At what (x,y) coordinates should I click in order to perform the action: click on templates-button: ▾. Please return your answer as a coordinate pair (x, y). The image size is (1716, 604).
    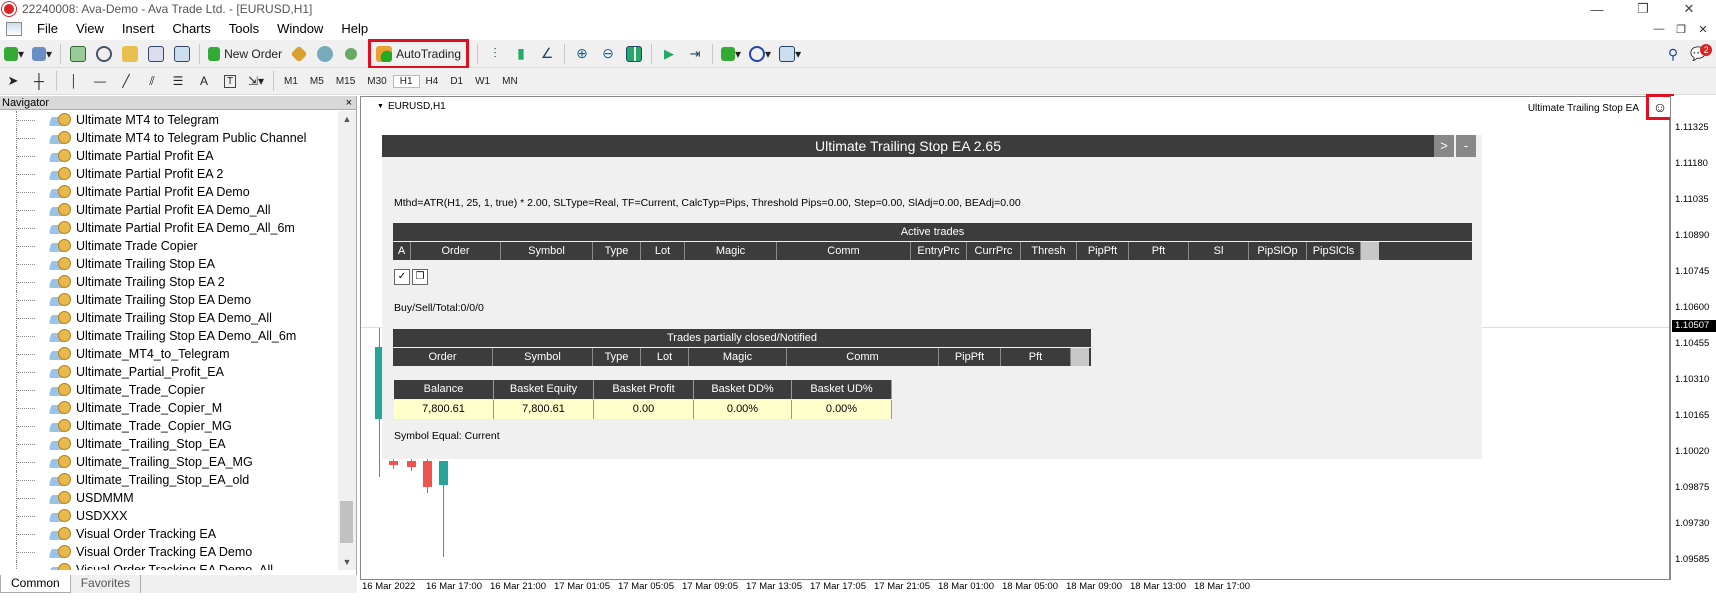
    Looking at the image, I should click on (790, 54).